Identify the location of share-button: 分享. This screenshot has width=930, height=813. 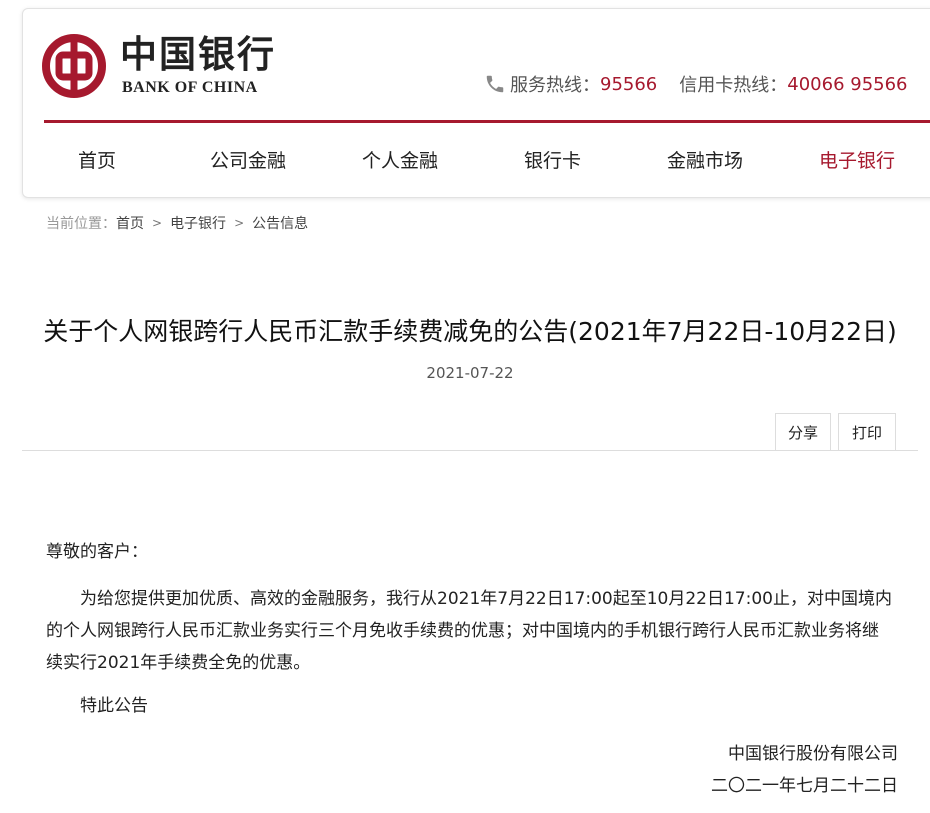
(803, 431).